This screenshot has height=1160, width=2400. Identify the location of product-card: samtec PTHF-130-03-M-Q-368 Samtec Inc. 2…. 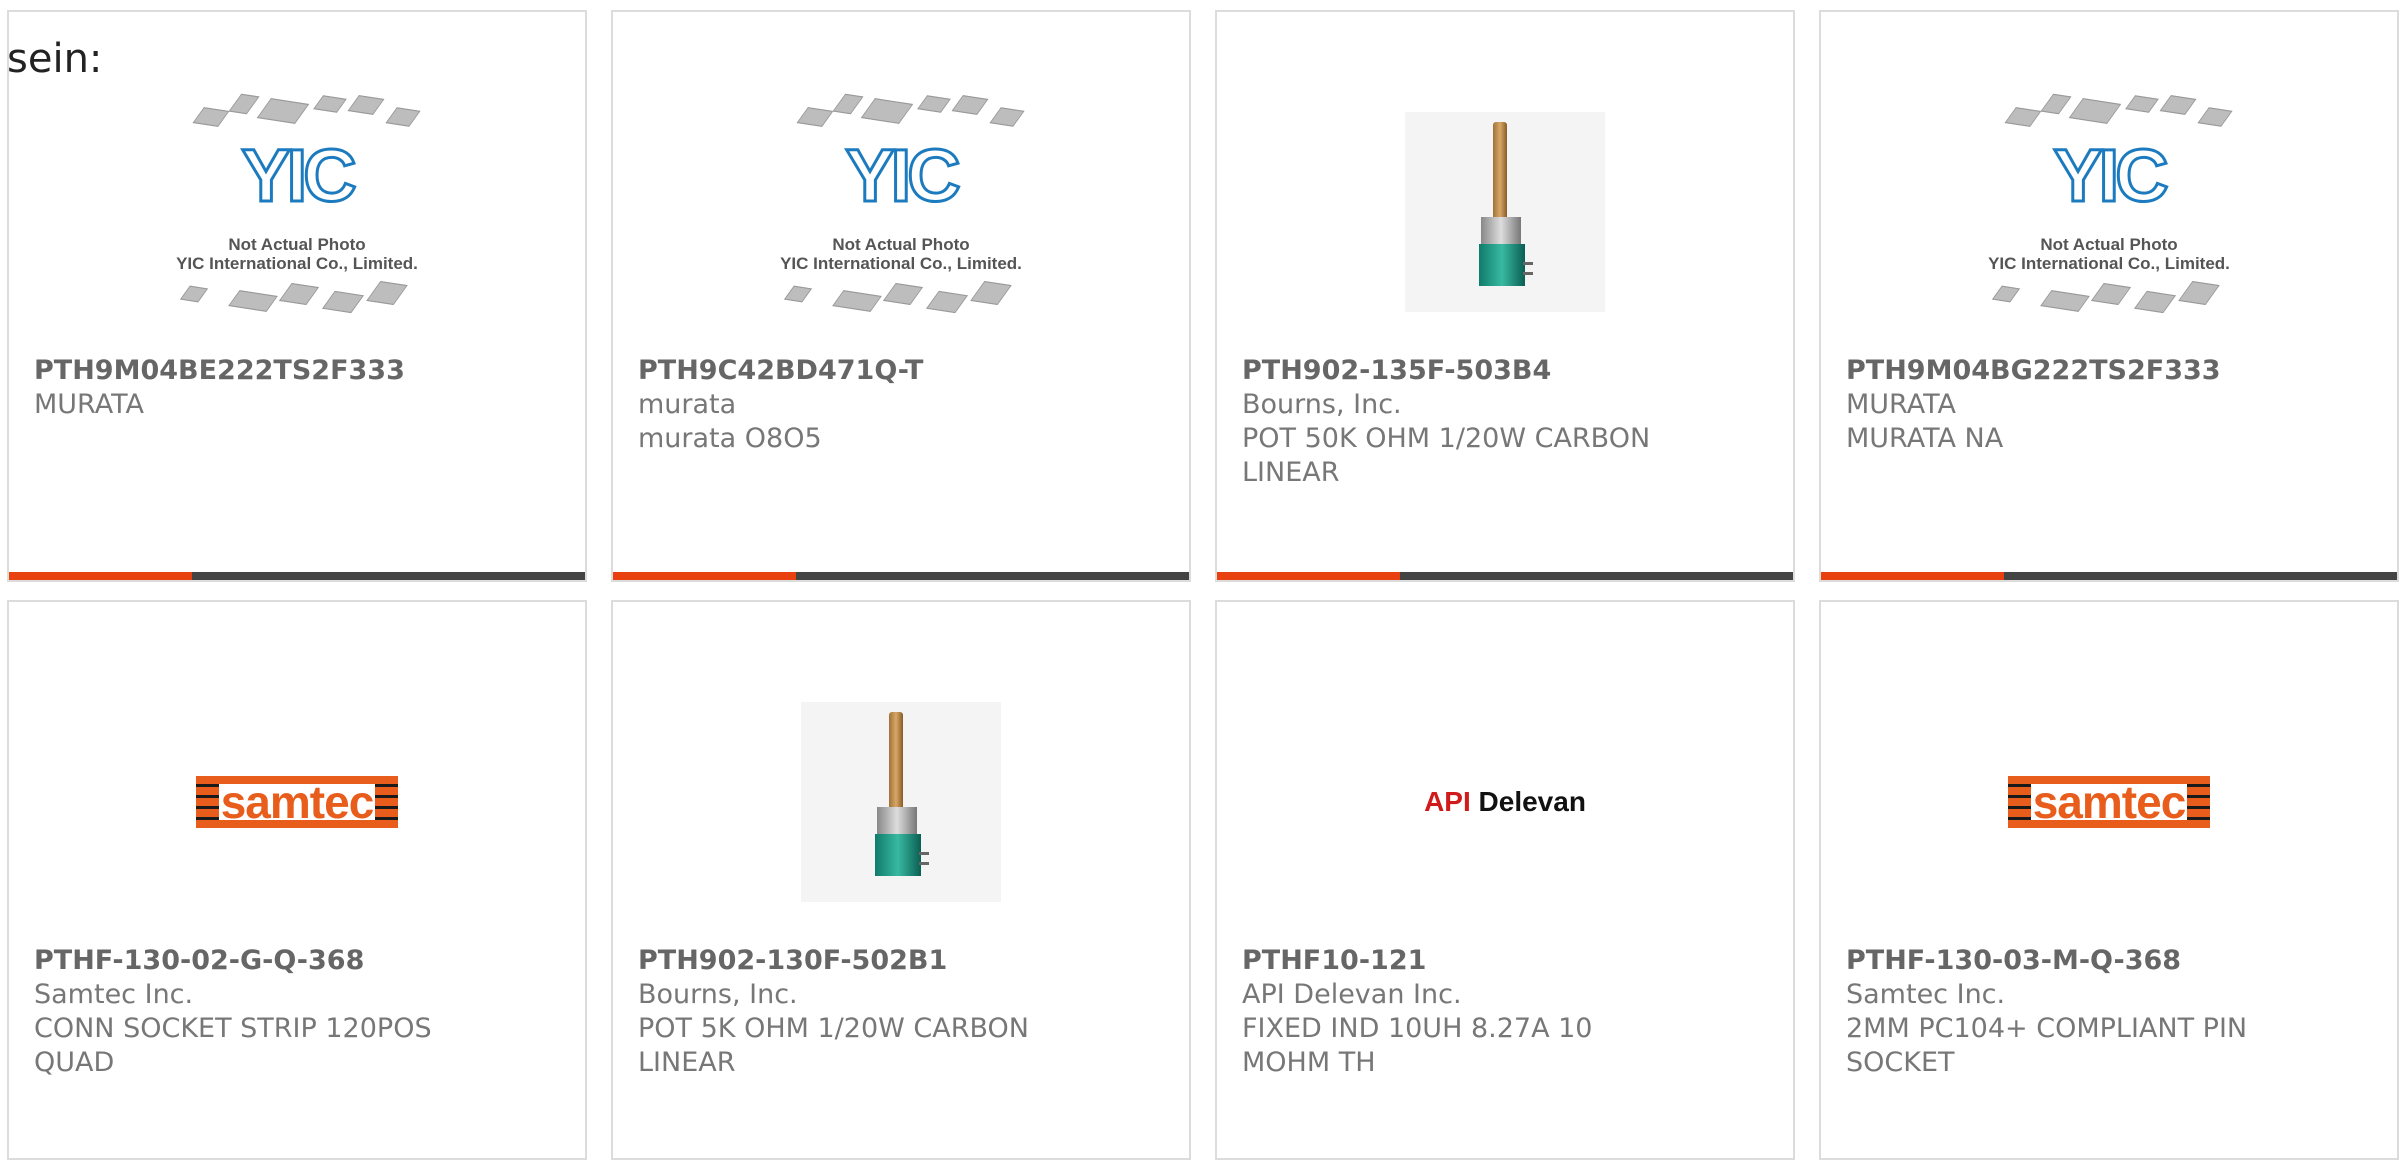
(2109, 880).